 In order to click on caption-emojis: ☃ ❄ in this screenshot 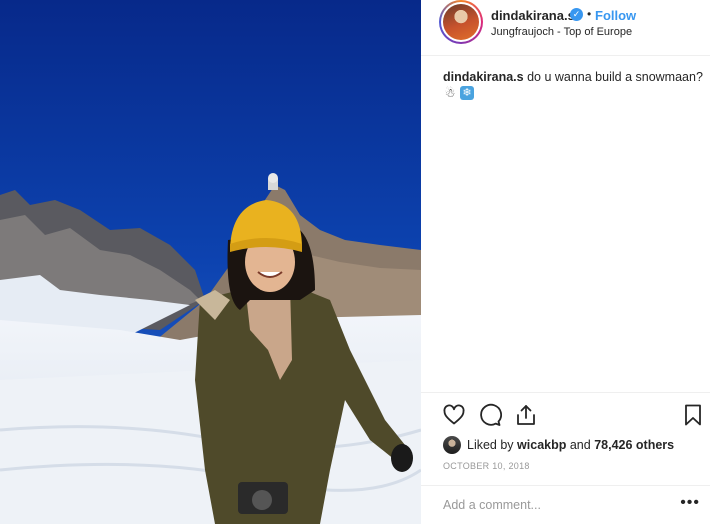, I will do `click(458, 93)`.